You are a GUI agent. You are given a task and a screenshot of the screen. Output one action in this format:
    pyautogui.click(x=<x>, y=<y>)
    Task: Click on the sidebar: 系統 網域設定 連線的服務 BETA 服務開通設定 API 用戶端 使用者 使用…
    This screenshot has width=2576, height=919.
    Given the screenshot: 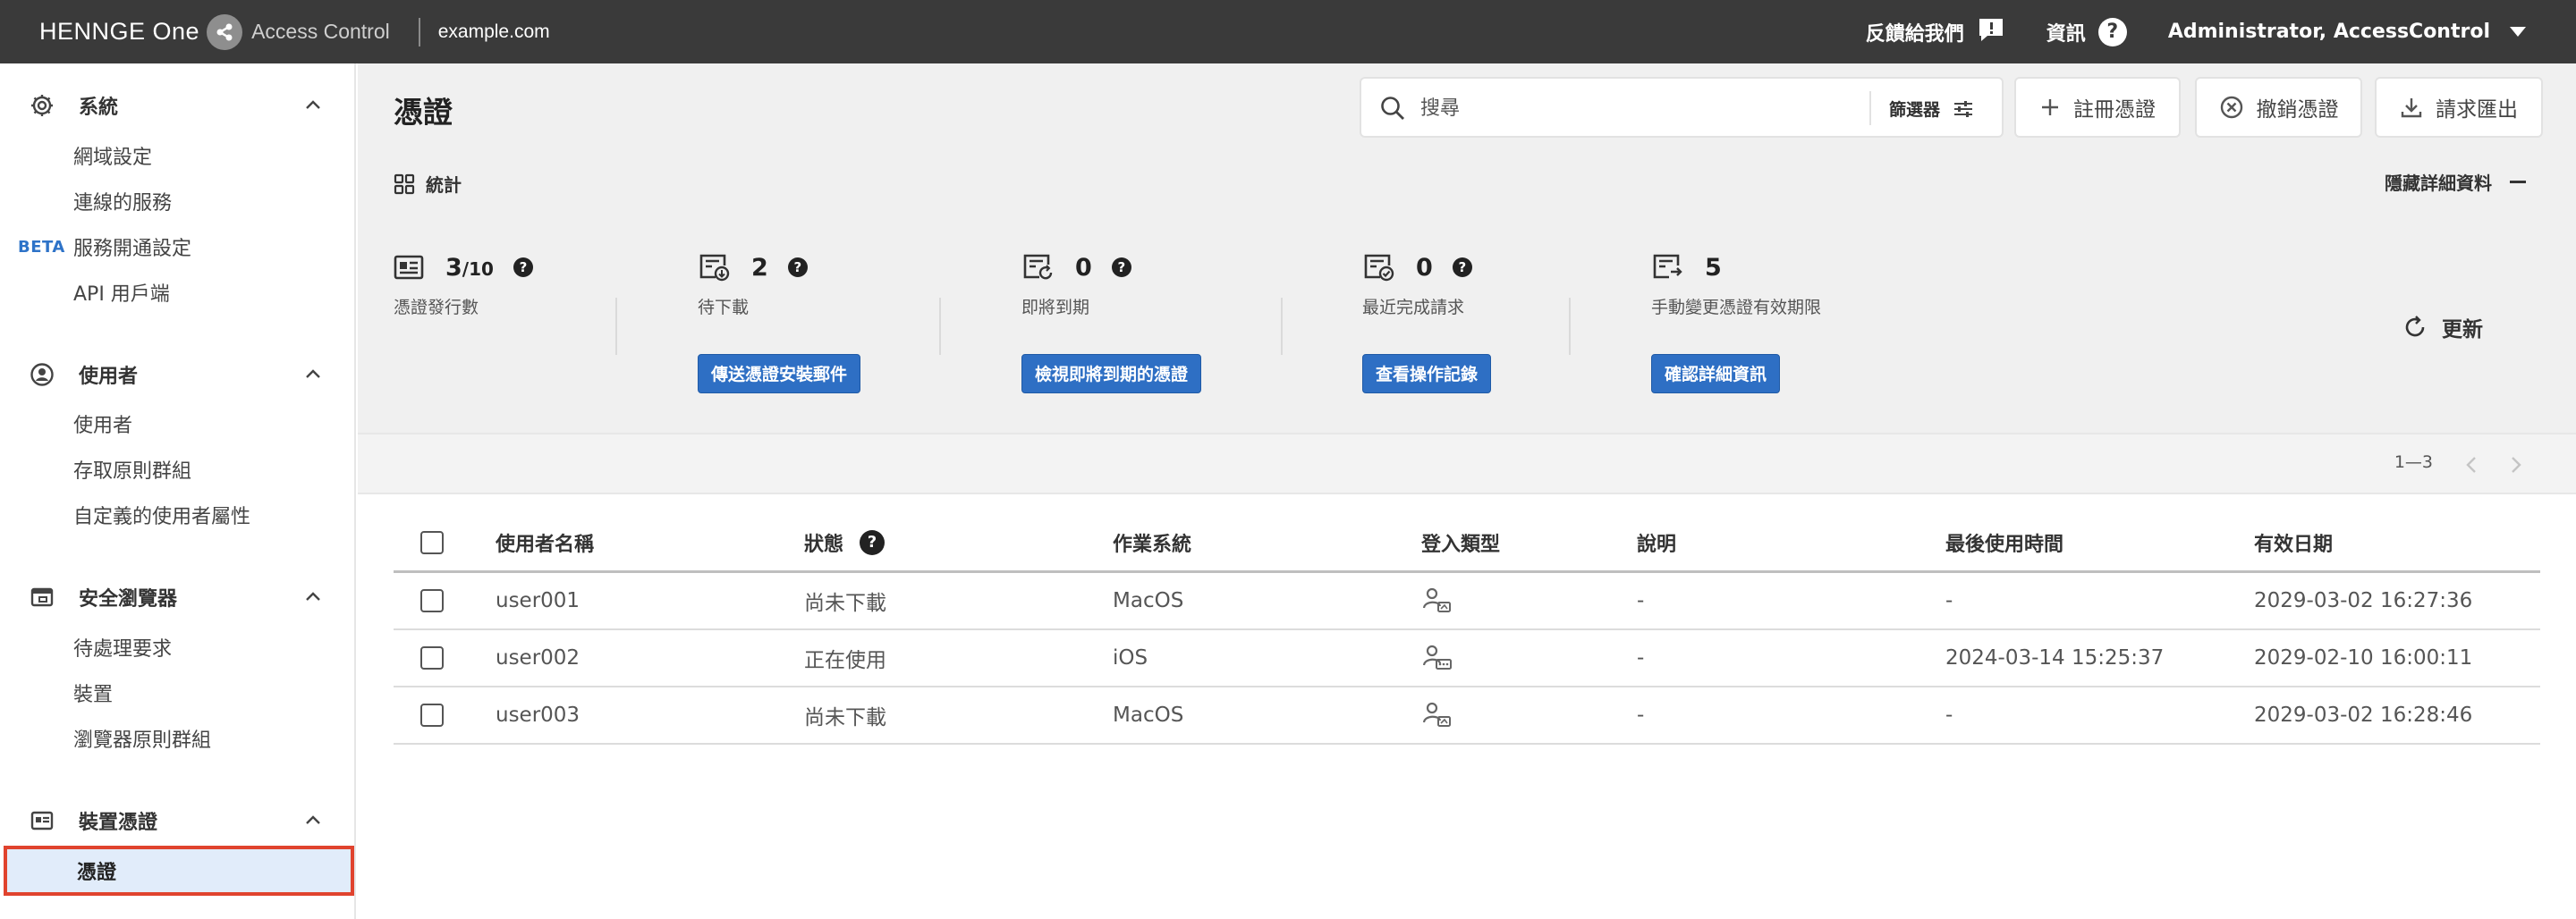 What is the action you would take?
    pyautogui.click(x=178, y=491)
    